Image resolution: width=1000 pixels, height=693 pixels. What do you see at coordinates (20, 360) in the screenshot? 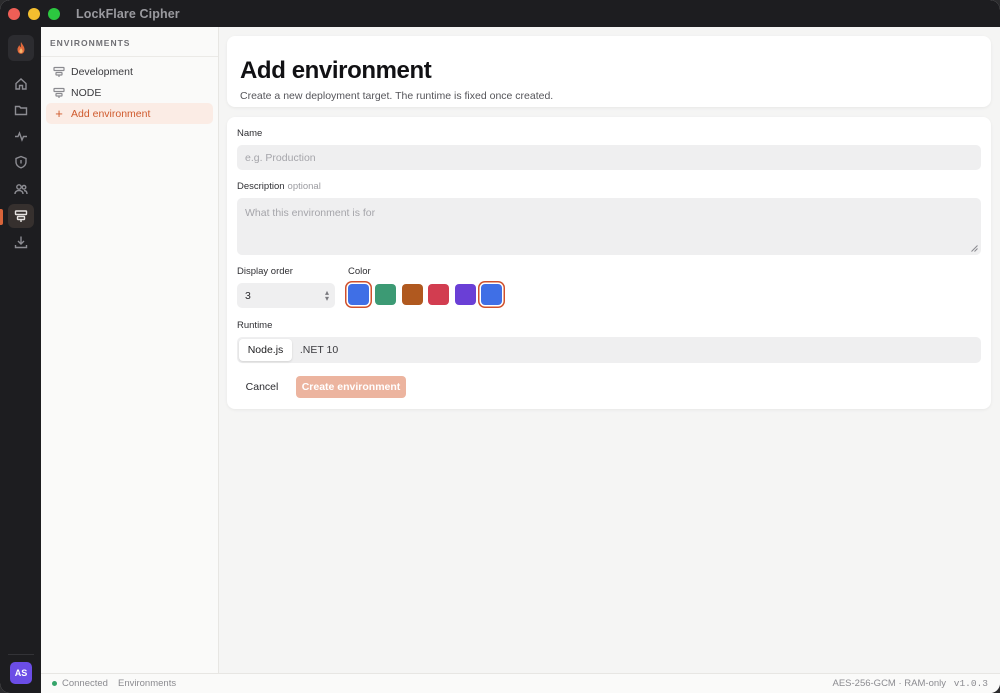
I see `icon-rail: AS` at bounding box center [20, 360].